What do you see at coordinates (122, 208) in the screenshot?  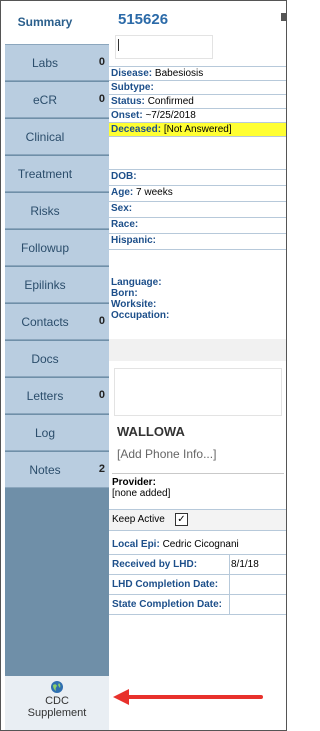 I see `sex-label: Sex:` at bounding box center [122, 208].